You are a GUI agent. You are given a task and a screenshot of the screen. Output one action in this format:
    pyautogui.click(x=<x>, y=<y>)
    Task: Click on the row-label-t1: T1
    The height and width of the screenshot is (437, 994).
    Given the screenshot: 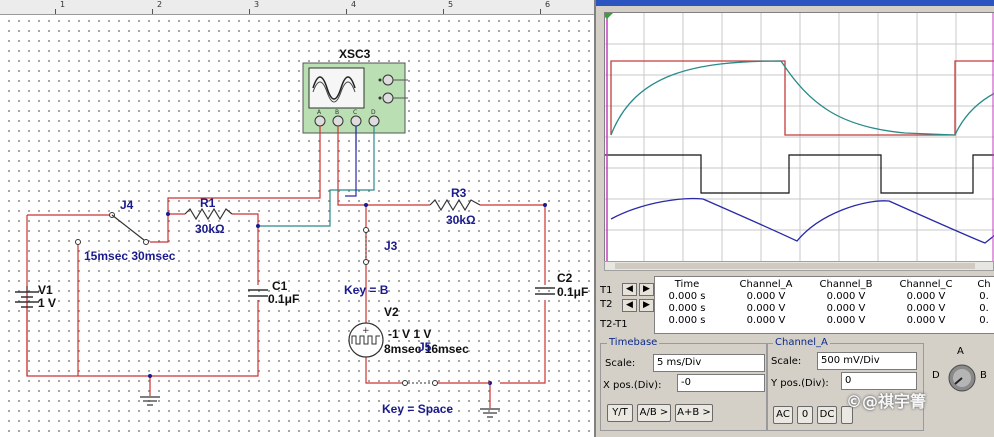 What is the action you would take?
    pyautogui.click(x=606, y=290)
    